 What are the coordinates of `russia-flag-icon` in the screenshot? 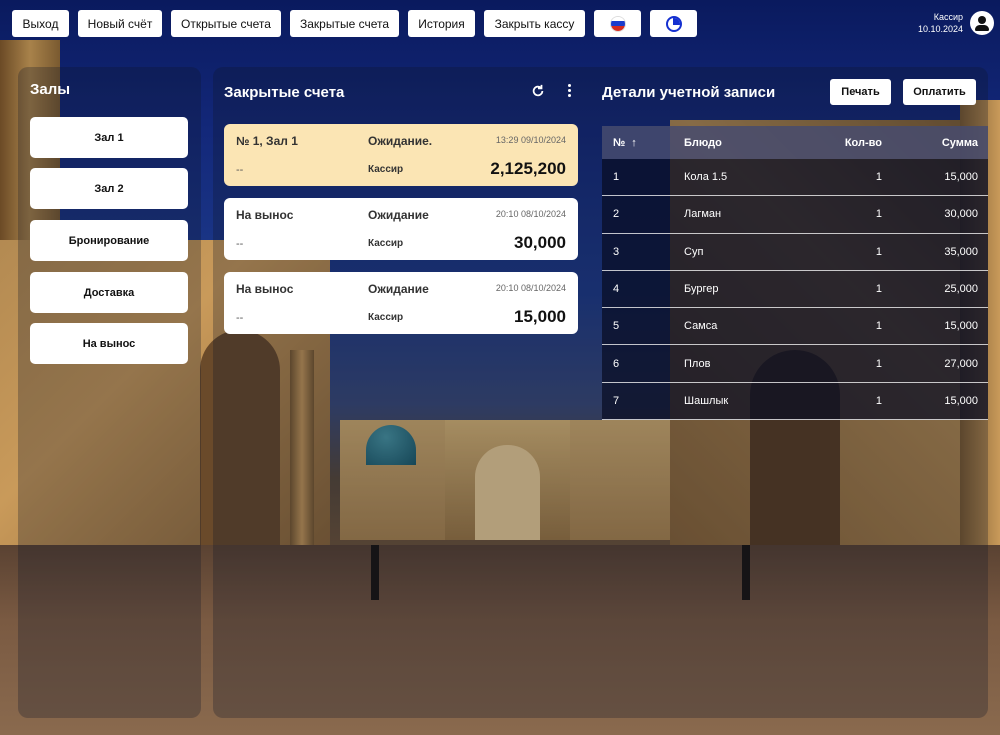 It's located at (617, 23).